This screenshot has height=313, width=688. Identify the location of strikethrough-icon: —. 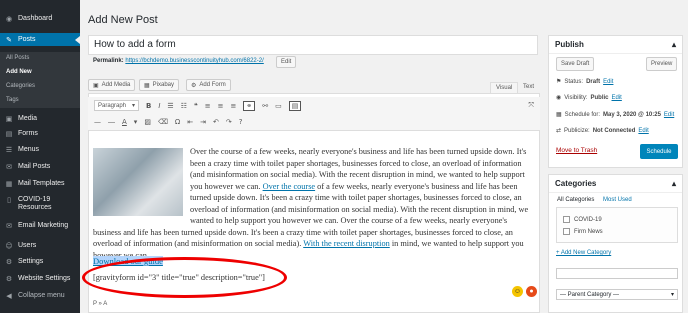
(97, 122).